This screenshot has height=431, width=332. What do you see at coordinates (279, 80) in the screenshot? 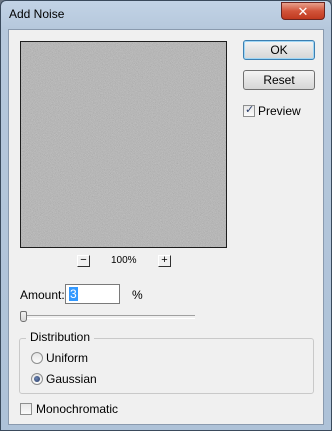
I see `reset-button: Reset` at bounding box center [279, 80].